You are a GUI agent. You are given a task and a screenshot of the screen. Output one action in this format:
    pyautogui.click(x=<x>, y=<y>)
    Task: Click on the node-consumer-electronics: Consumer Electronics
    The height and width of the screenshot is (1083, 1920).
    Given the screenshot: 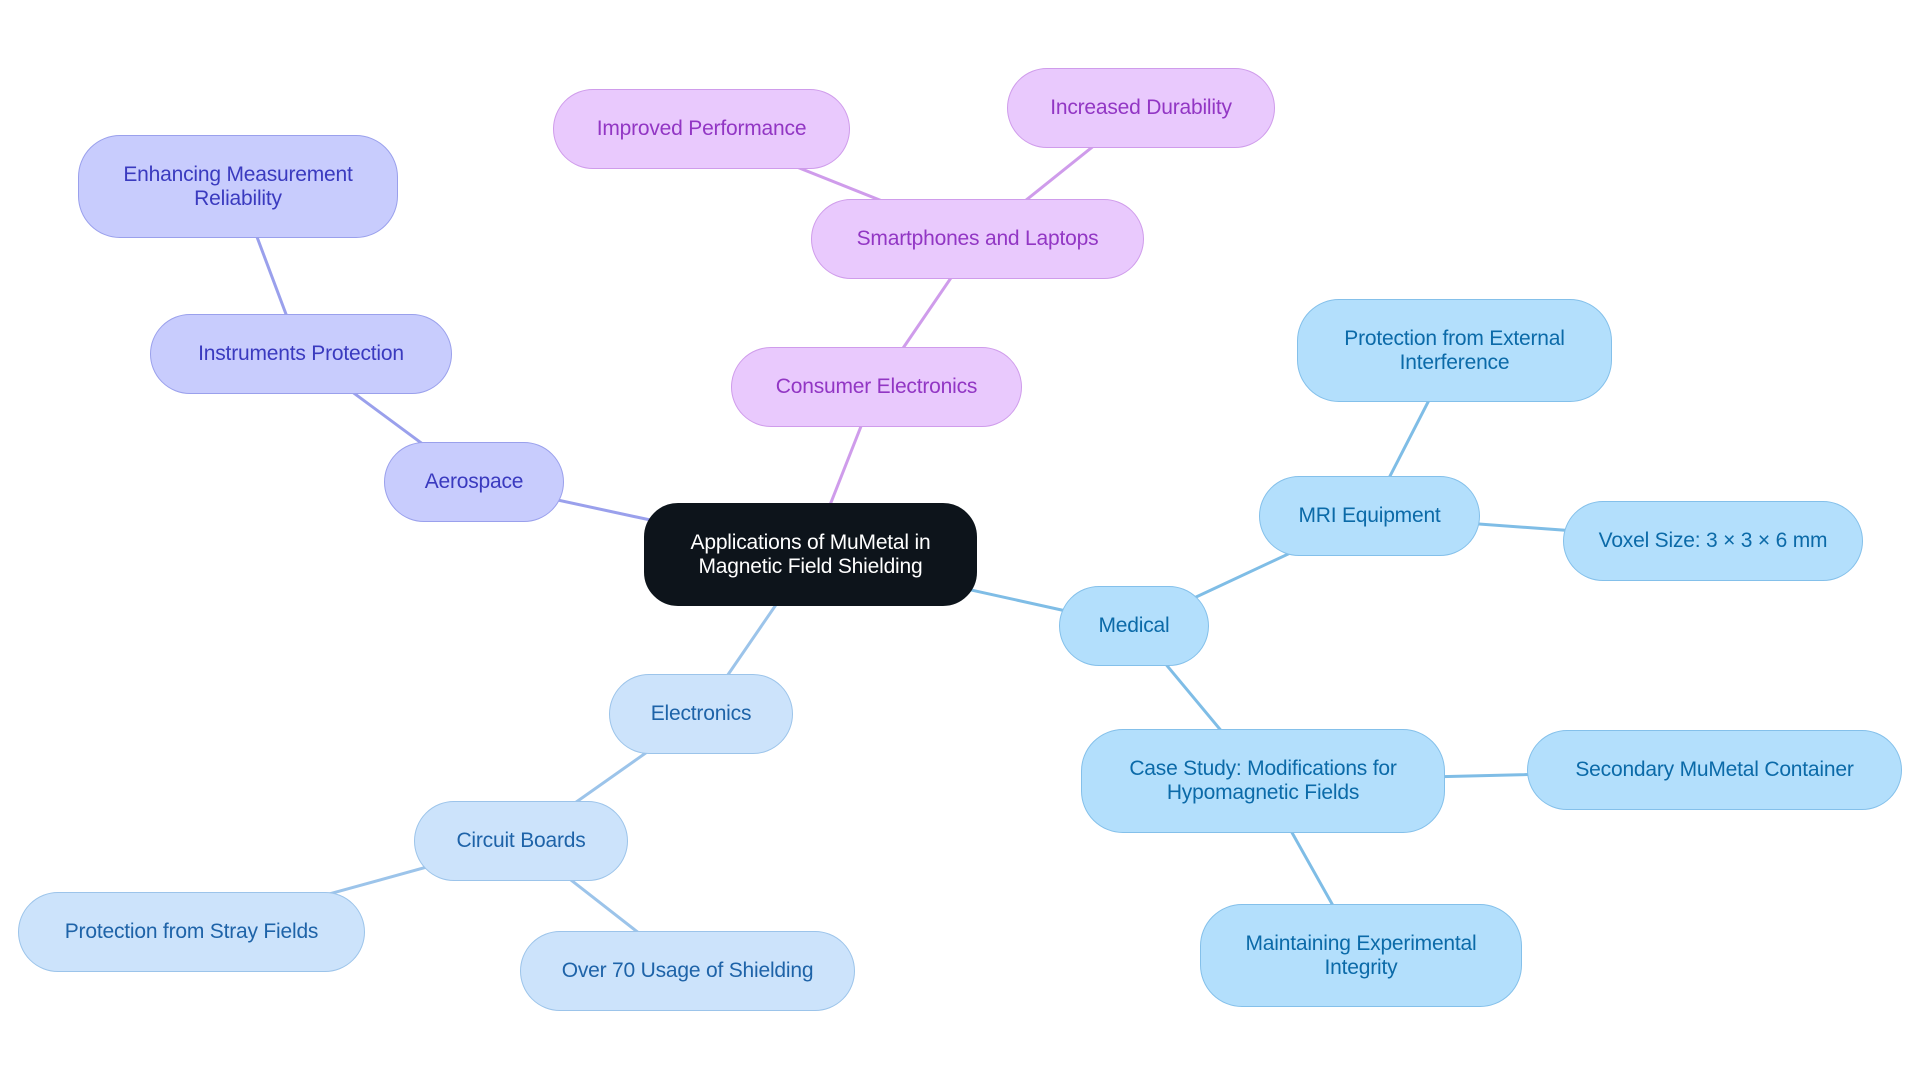 What is the action you would take?
    pyautogui.click(x=876, y=387)
    